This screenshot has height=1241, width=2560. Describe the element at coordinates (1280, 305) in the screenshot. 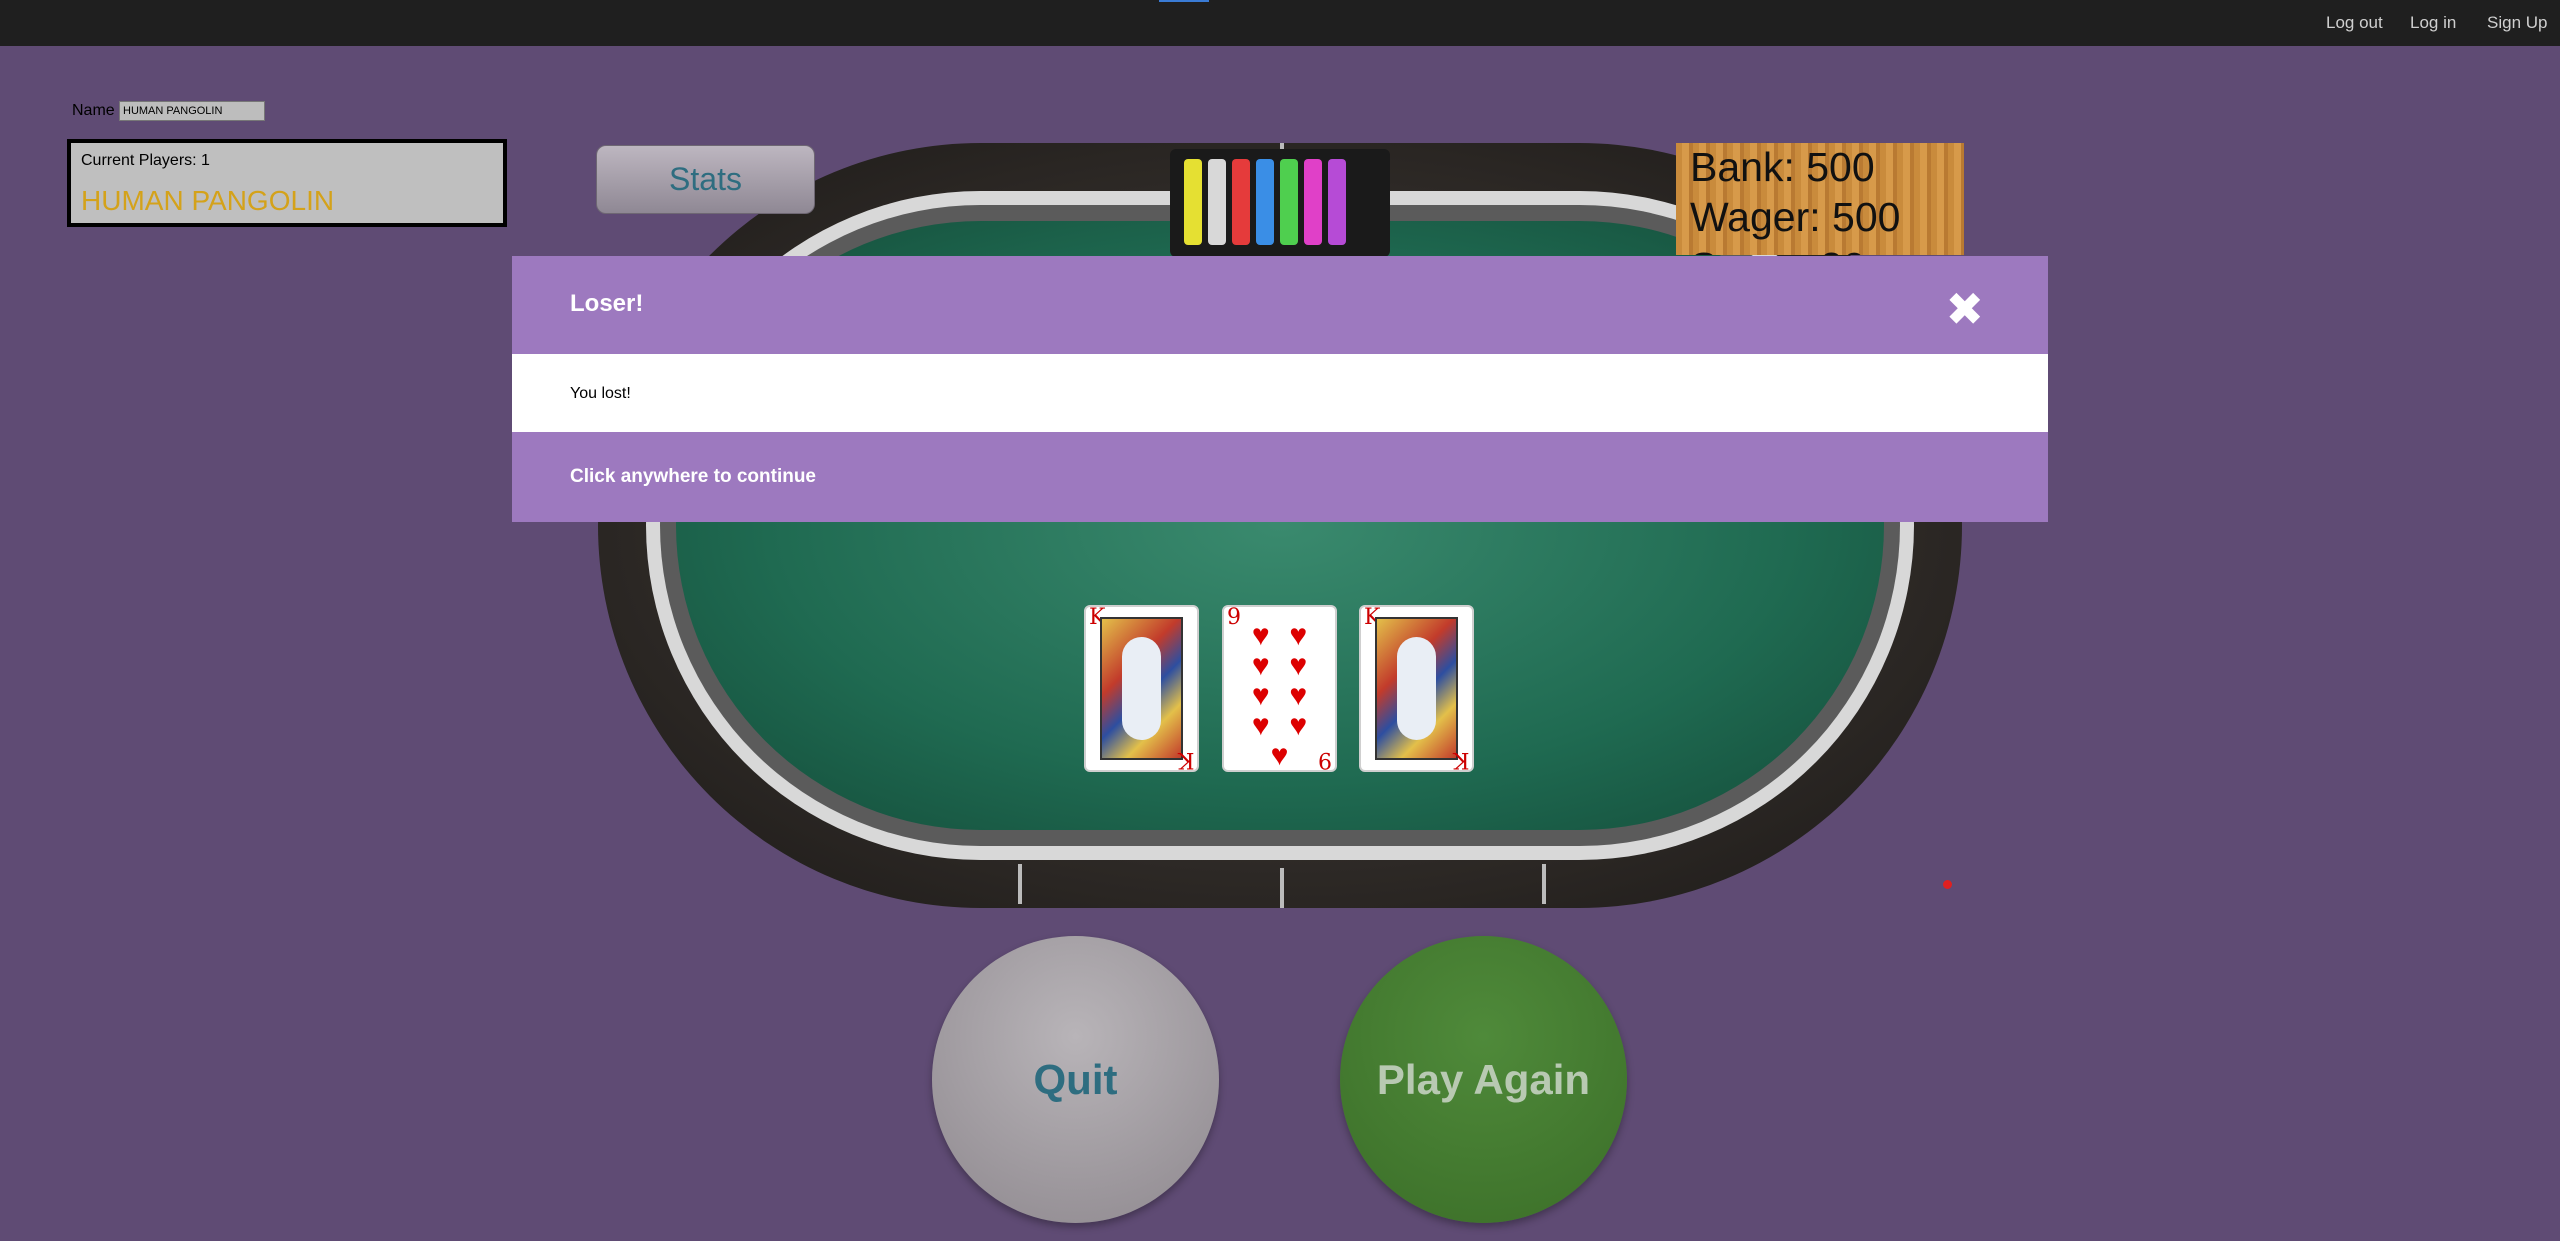

I see `modal-header: Loser! ✖` at that location.